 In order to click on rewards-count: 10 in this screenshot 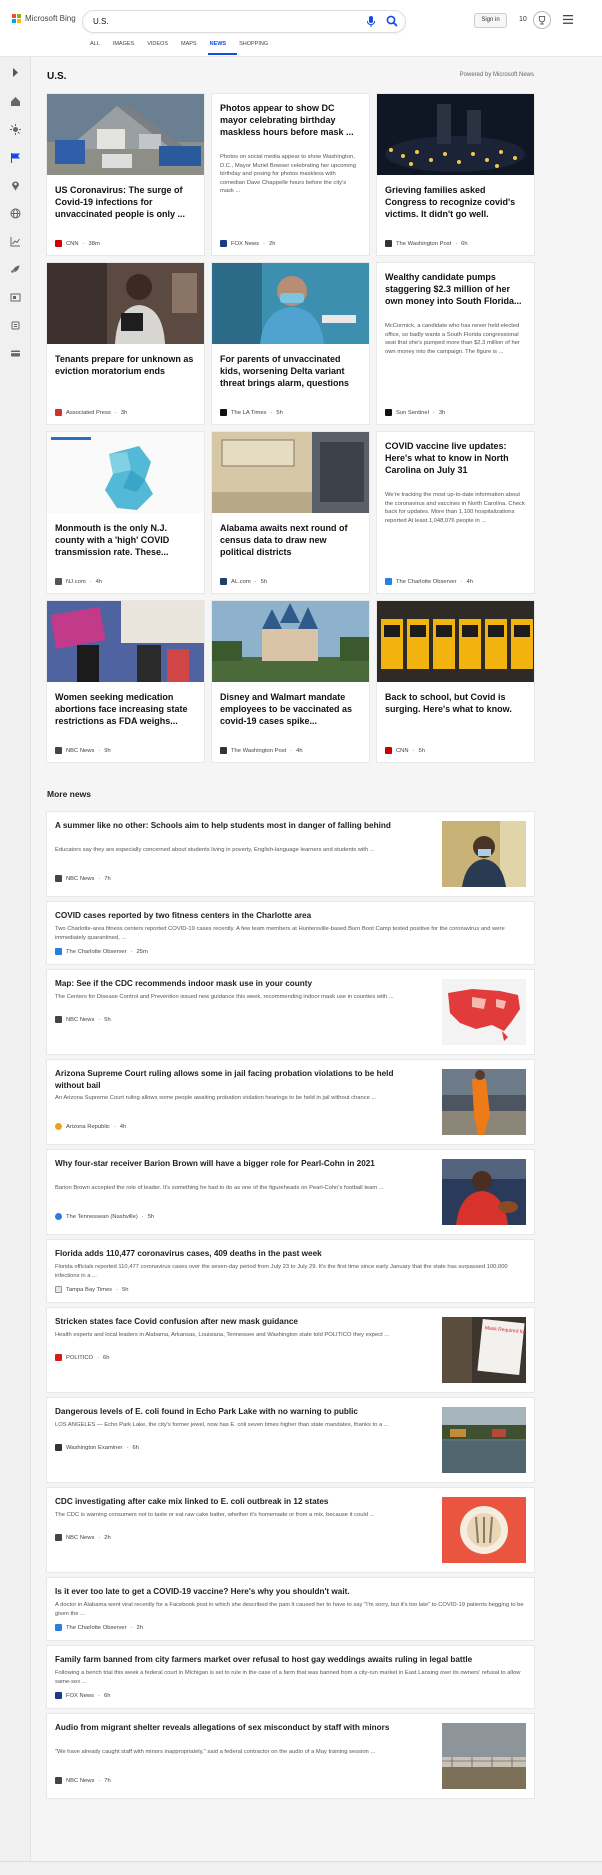, I will do `click(523, 19)`.